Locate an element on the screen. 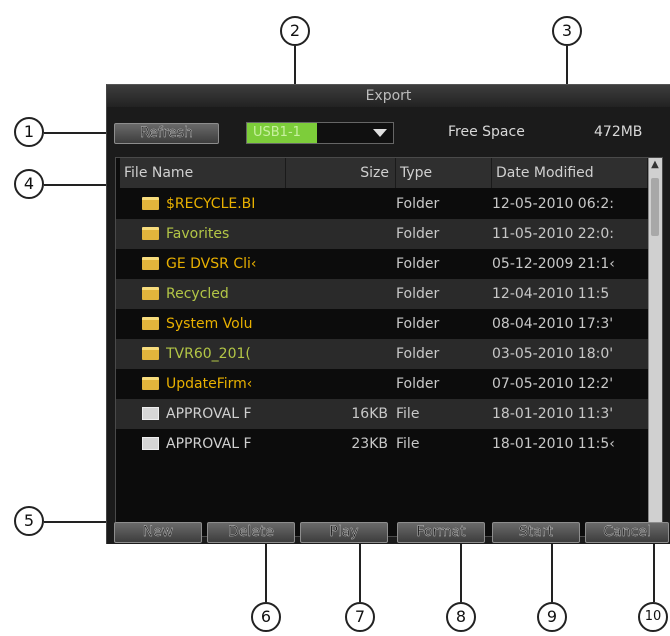 The width and height of the screenshot is (670, 636). chevron-down-icon is located at coordinates (380, 133).